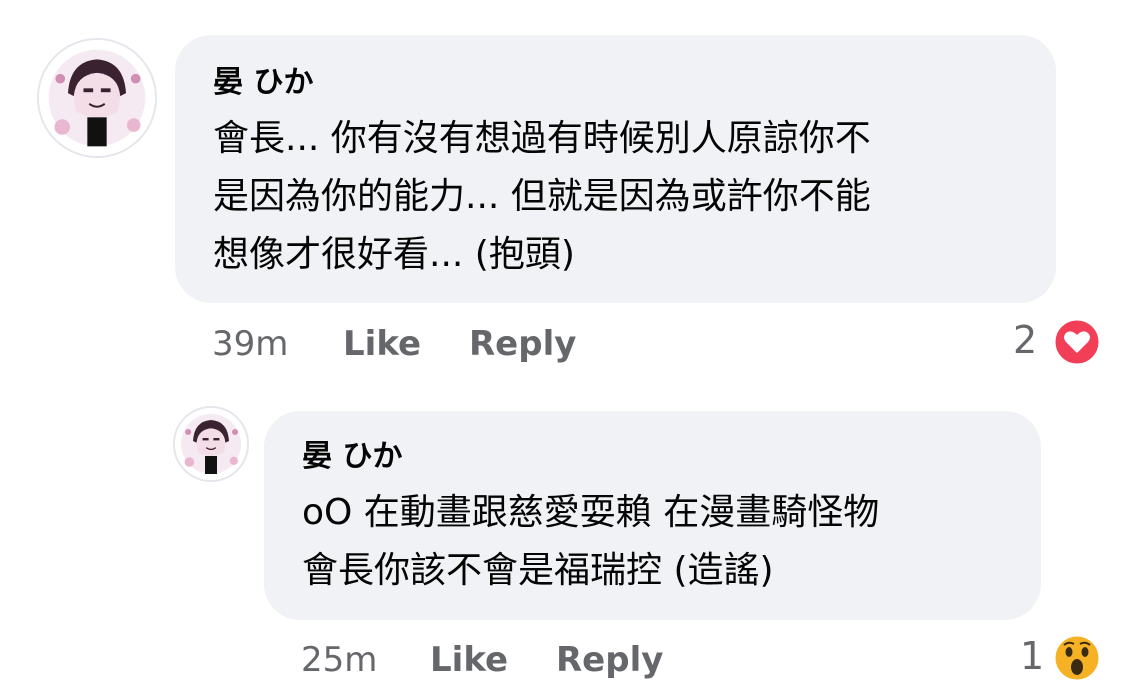  What do you see at coordinates (250, 344) in the screenshot?
I see `comment-timestamp: 39m` at bounding box center [250, 344].